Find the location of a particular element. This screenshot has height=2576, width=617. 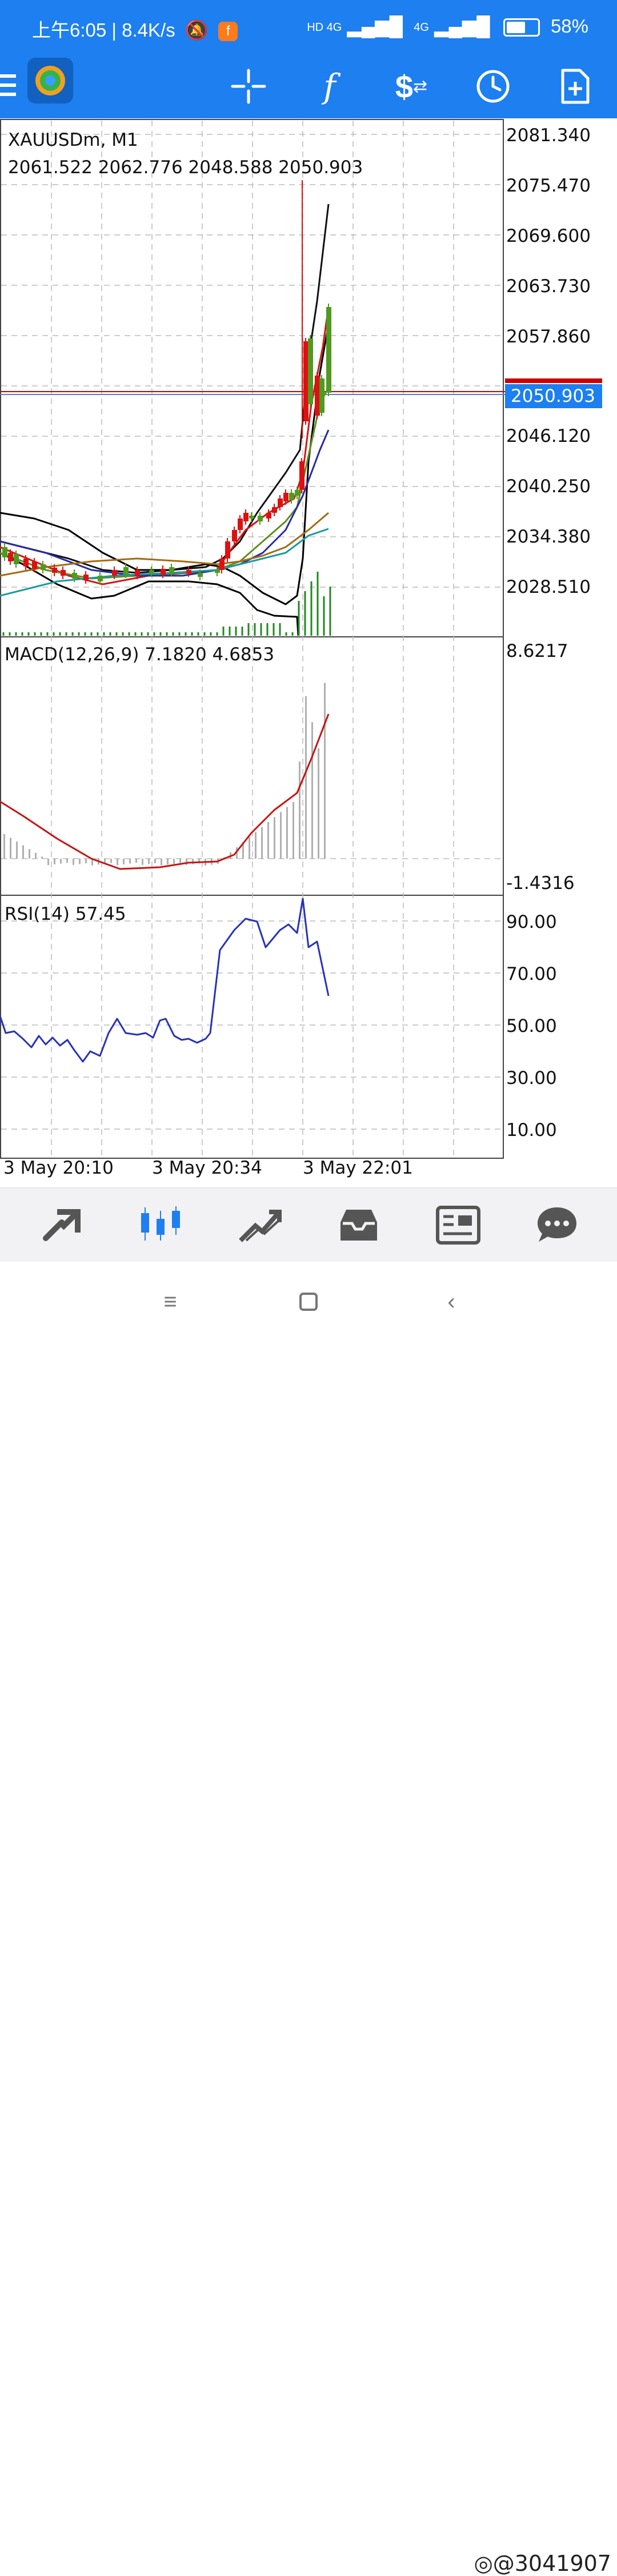

app-logo is located at coordinates (50, 80).